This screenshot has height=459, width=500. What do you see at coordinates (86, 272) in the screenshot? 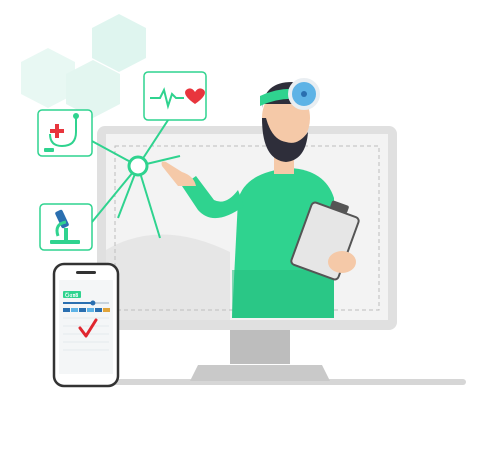
I see `phone-speaker` at bounding box center [86, 272].